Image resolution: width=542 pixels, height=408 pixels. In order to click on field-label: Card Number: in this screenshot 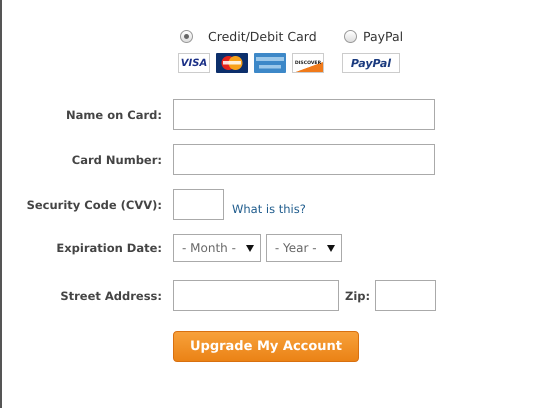, I will do `click(116, 159)`.